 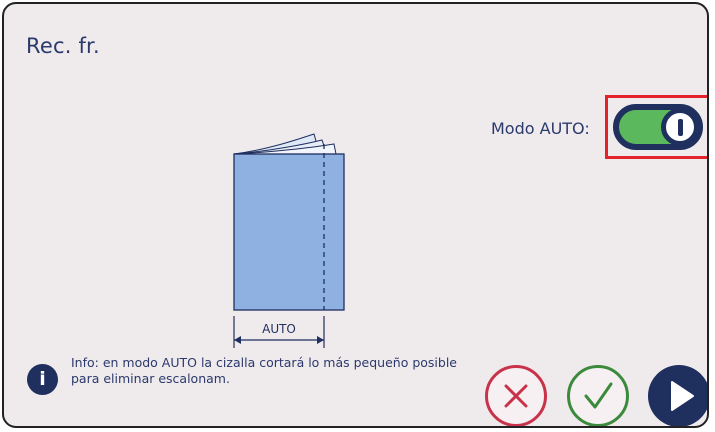 I want to click on booklet-diagram: AUTO, so click(x=289, y=240).